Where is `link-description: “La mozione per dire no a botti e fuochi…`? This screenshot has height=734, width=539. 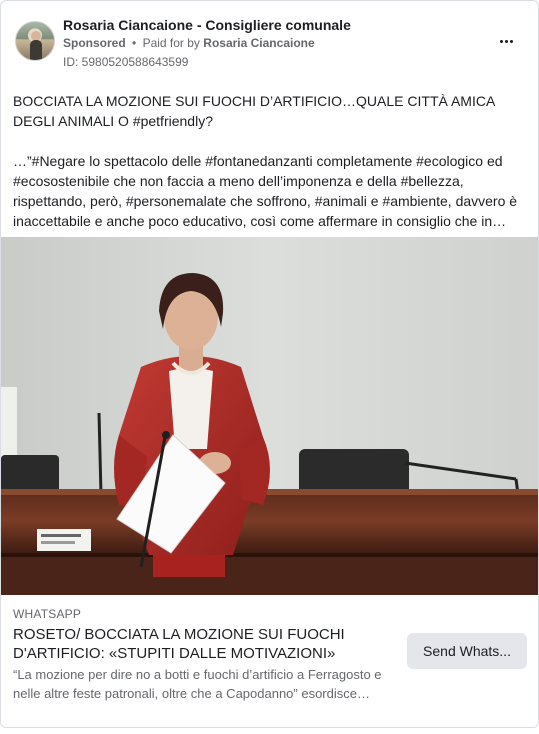 link-description: “La mozione per dire no a botti e fuochi… is located at coordinates (197, 684).